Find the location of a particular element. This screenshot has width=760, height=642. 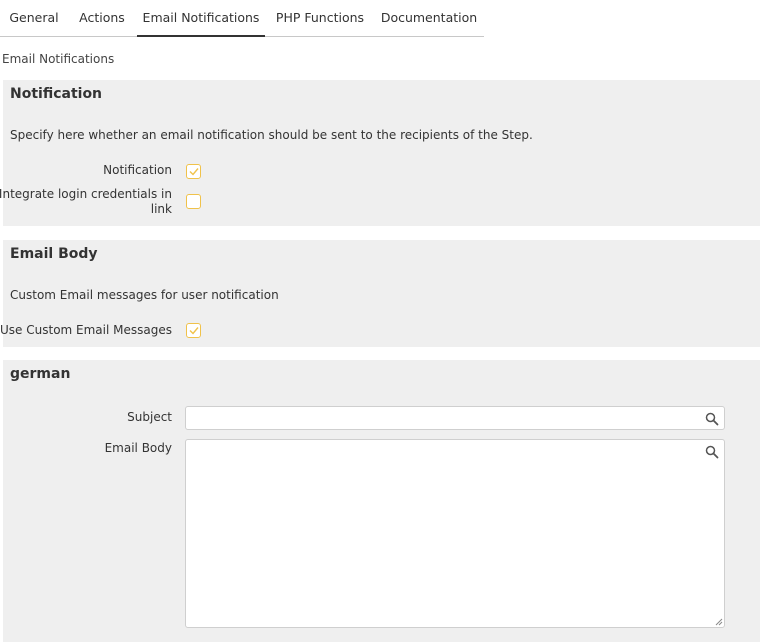

tab-php-functions: PHP Functions is located at coordinates (320, 18).